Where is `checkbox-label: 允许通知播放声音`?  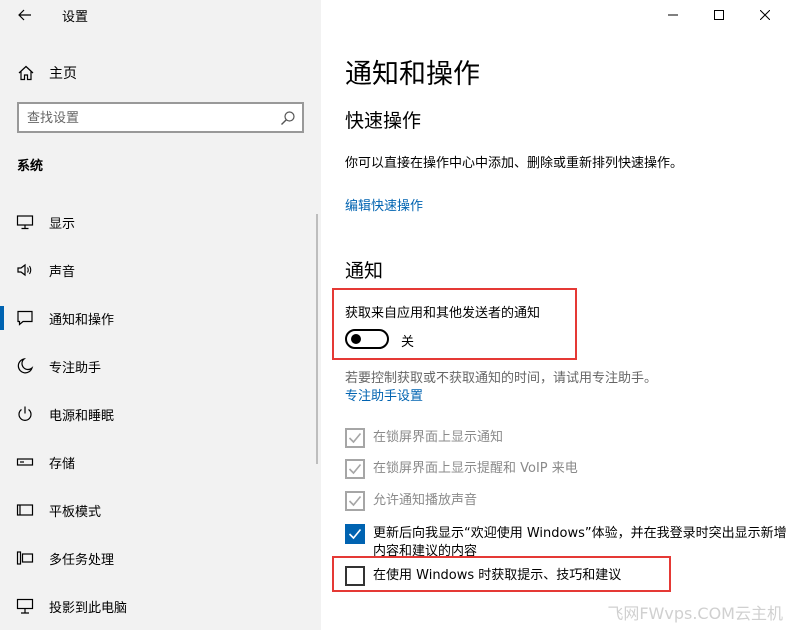 checkbox-label: 允许通知播放声音 is located at coordinates (425, 500).